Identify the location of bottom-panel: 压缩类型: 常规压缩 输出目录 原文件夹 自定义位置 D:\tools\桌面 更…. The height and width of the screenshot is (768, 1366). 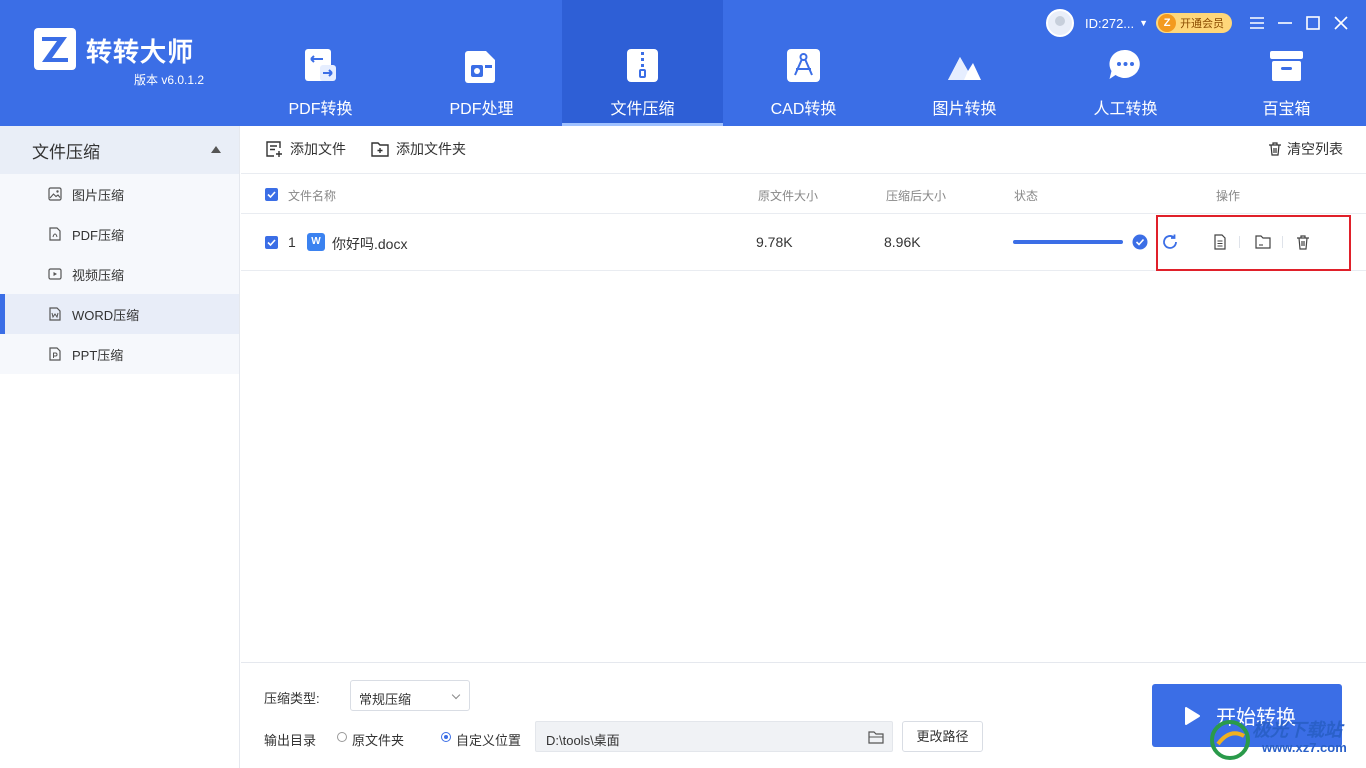
(803, 715).